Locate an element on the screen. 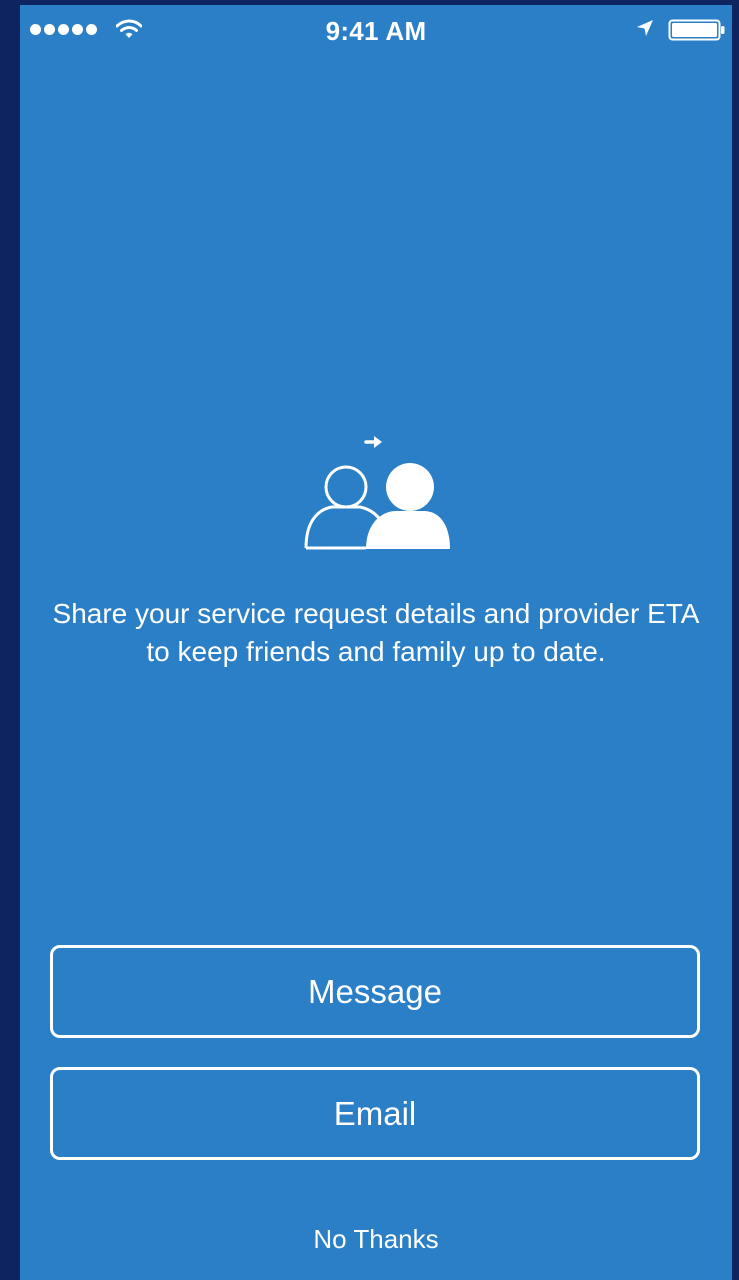 The image size is (739, 1280). status-time: 9:41 AM is located at coordinates (376, 31).